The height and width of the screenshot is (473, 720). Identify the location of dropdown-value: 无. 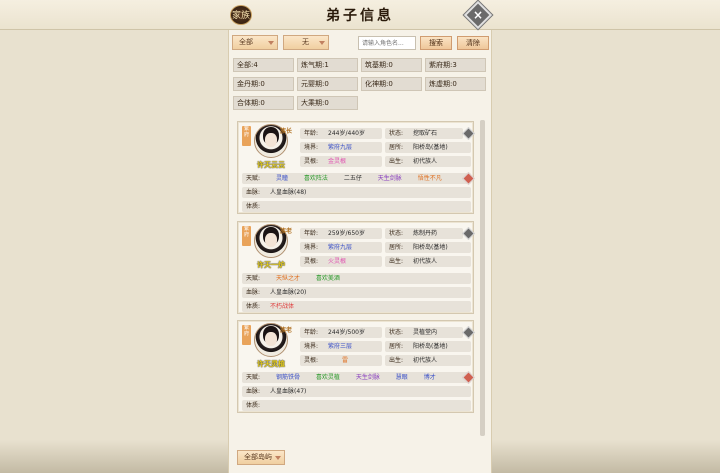
(305, 42).